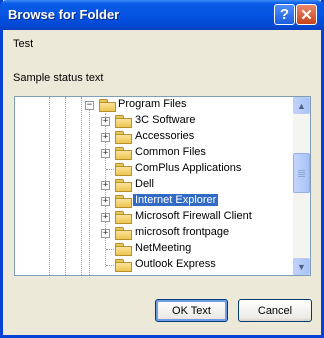 This screenshot has height=338, width=324. Describe the element at coordinates (275, 310) in the screenshot. I see `cancel-button: Cancel` at that location.